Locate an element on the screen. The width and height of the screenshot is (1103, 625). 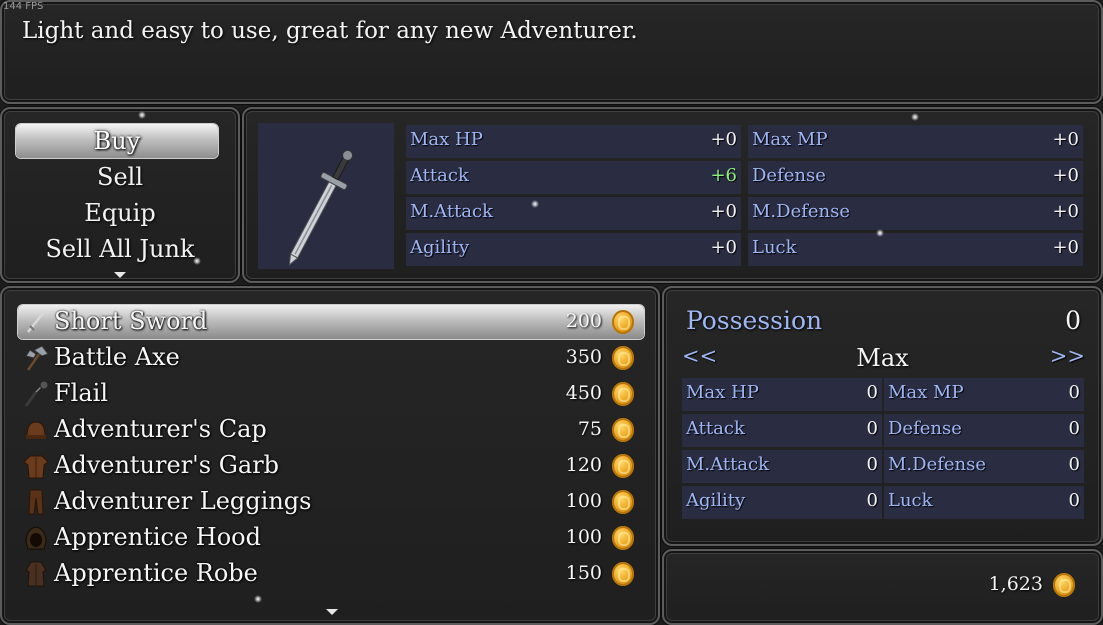
cap-icon is located at coordinates (36, 430).